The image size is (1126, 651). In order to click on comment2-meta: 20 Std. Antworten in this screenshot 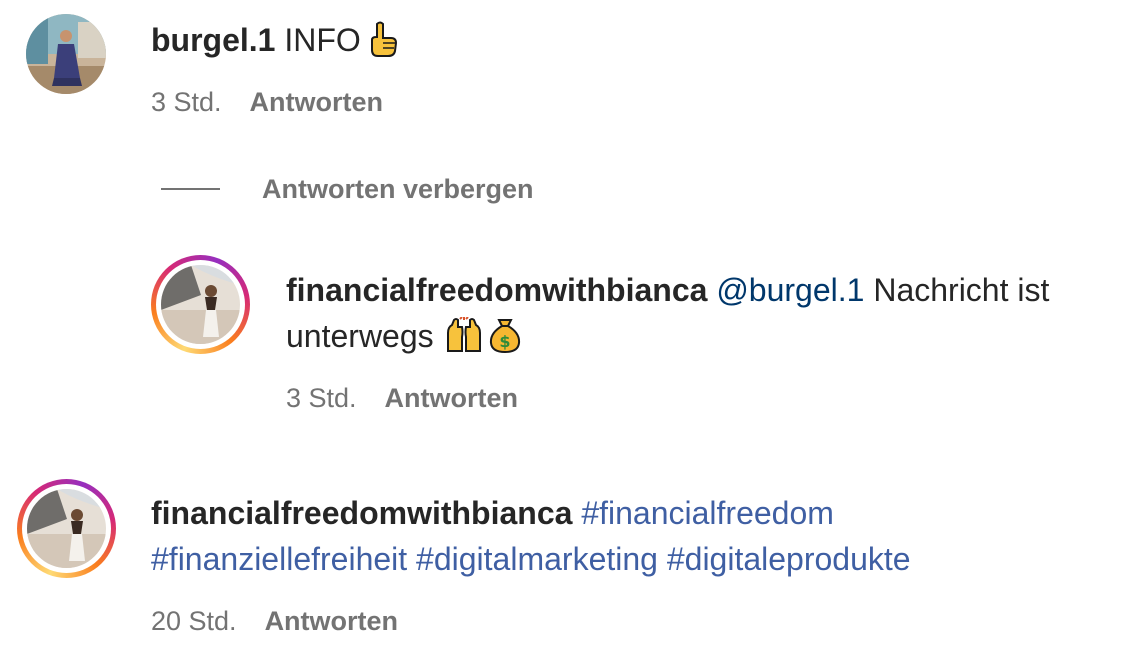, I will do `click(274, 621)`.